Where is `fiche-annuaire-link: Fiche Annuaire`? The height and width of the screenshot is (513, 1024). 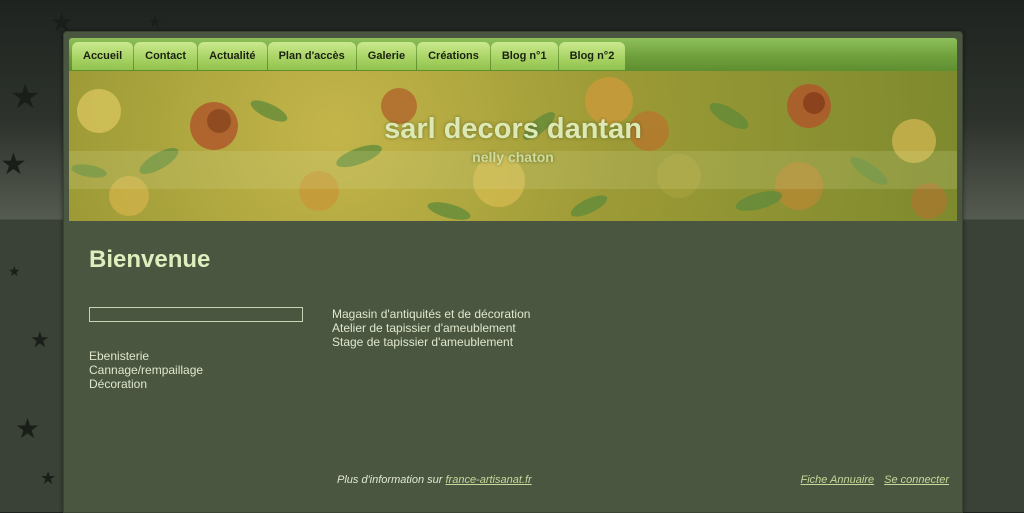 fiche-annuaire-link: Fiche Annuaire is located at coordinates (838, 480).